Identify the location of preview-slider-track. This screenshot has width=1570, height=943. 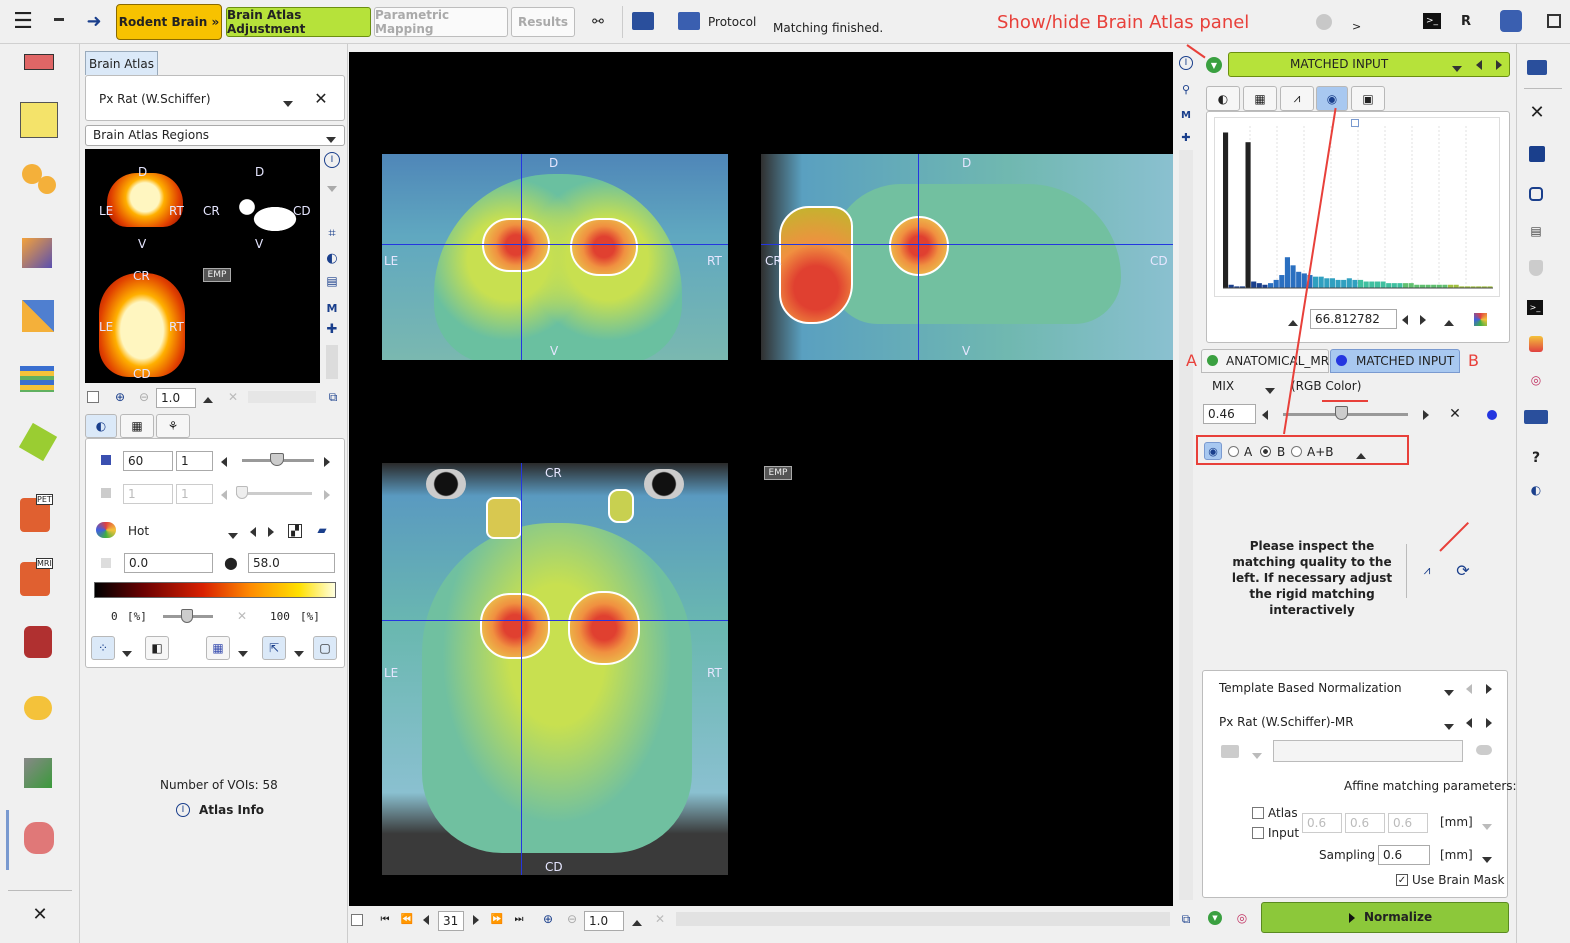
(282, 397).